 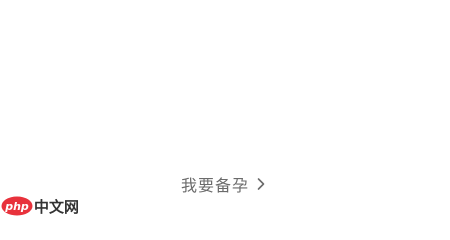 What do you see at coordinates (57, 206) in the screenshot?
I see `watermark-site-text: 中文网` at bounding box center [57, 206].